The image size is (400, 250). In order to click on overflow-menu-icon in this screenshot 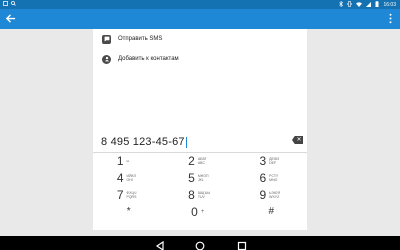, I will do `click(390, 19)`.